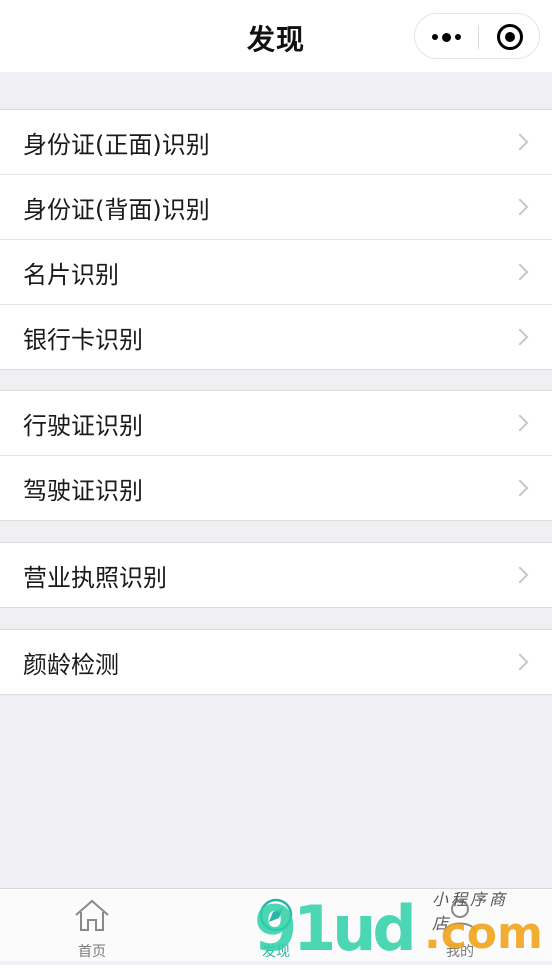  Describe the element at coordinates (276, 488) in the screenshot. I see `menu-item-driver-license: 驾驶证识别` at that location.